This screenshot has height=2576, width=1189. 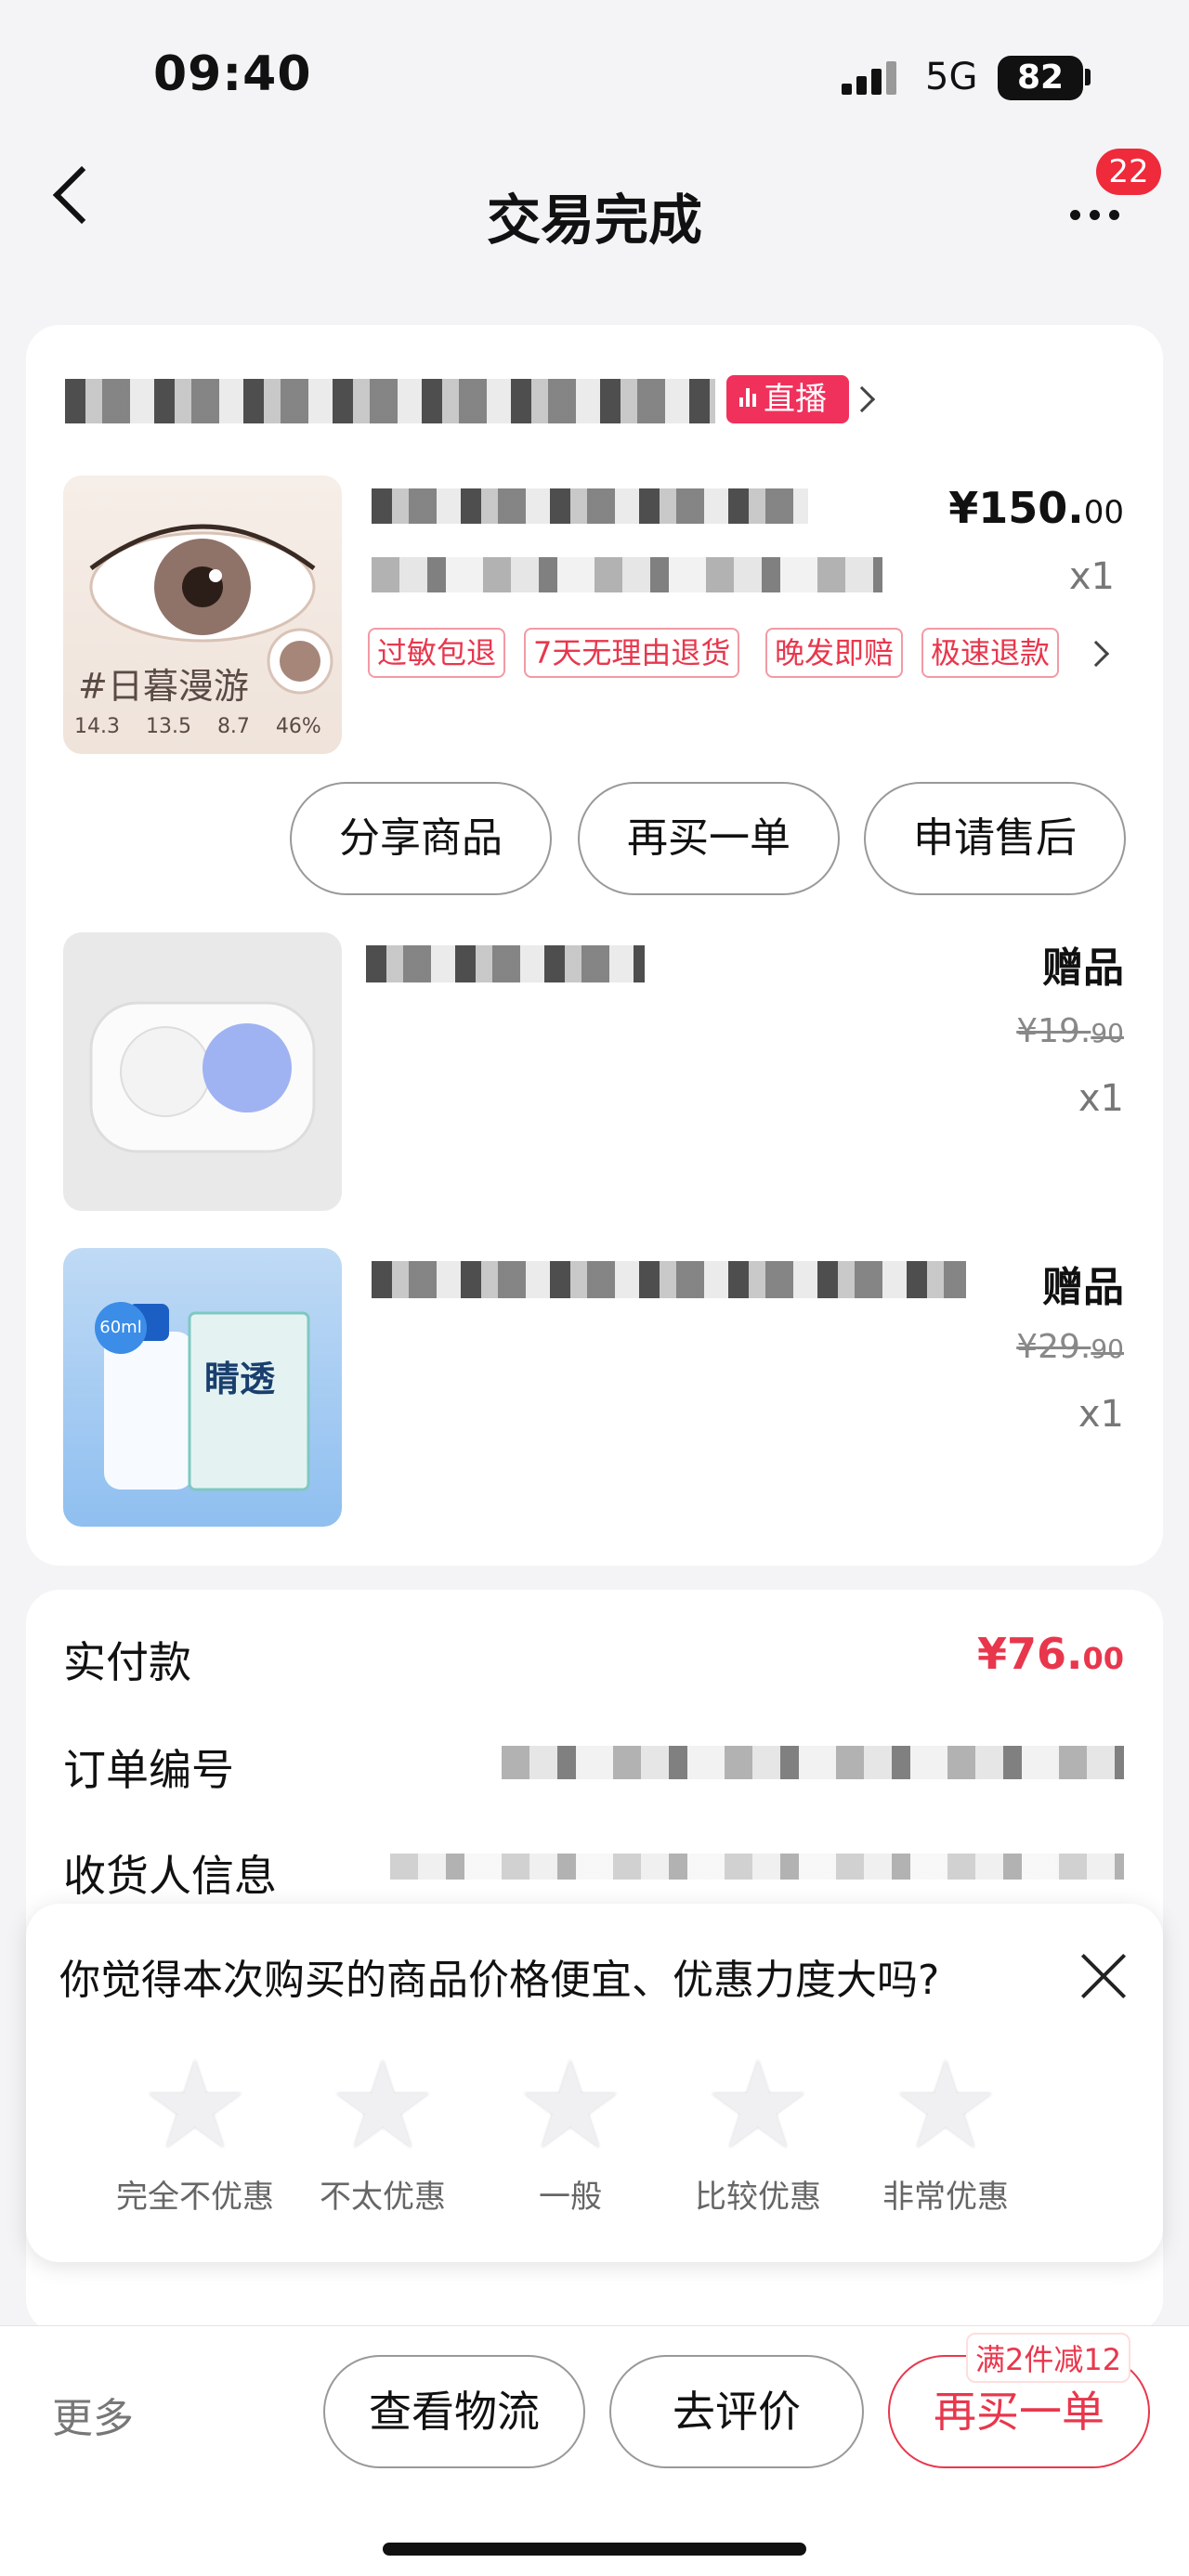 I want to click on orig-main: ¥19., so click(x=1053, y=1031).